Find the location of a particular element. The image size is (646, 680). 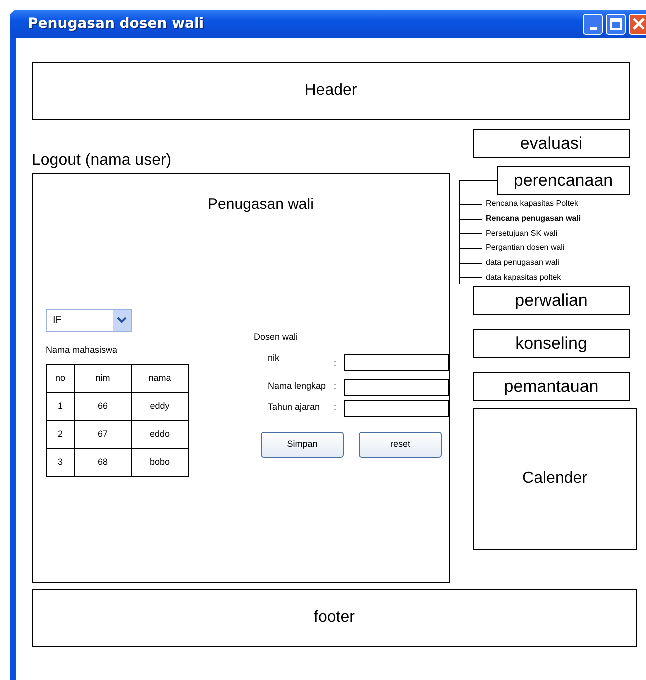

close-button is located at coordinates (637, 24).